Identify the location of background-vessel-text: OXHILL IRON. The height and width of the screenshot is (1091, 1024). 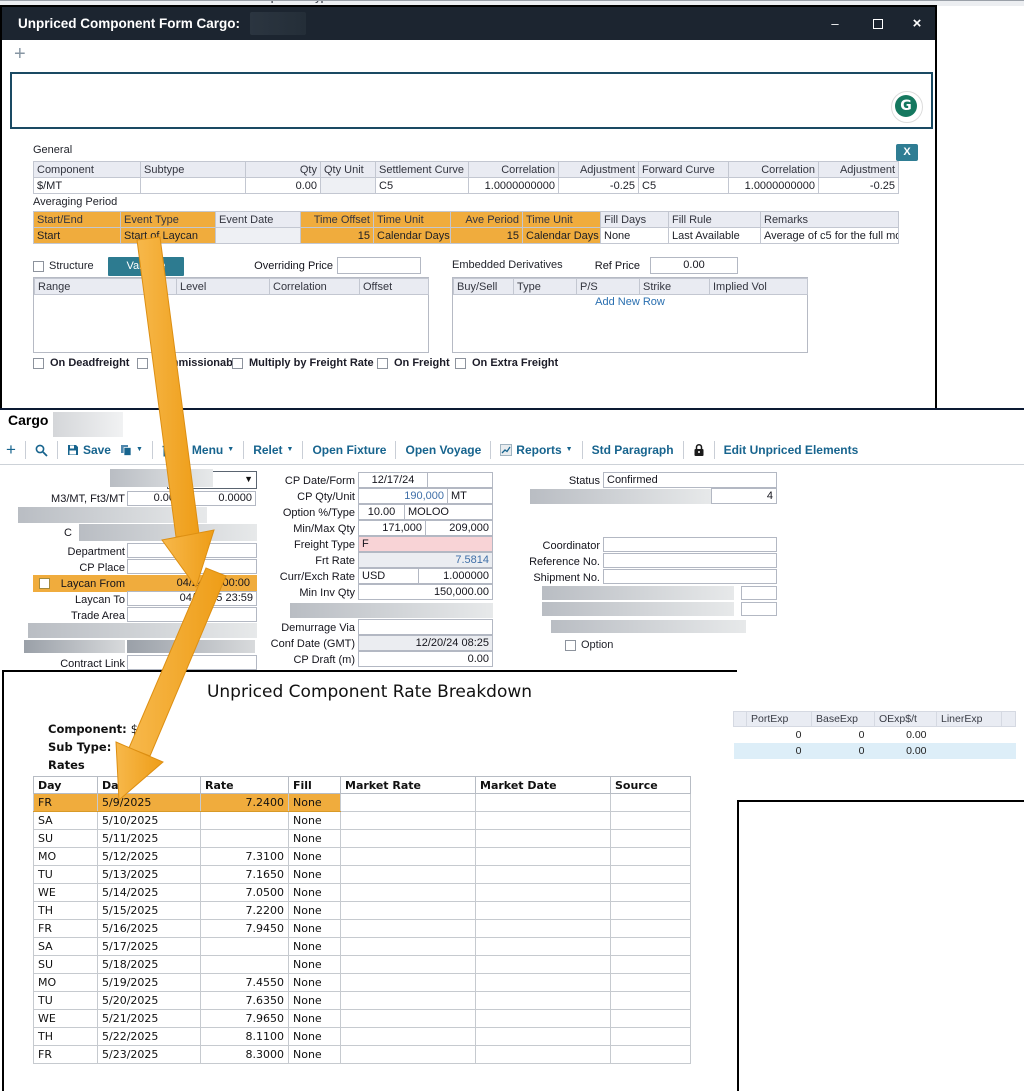
(36, 2).